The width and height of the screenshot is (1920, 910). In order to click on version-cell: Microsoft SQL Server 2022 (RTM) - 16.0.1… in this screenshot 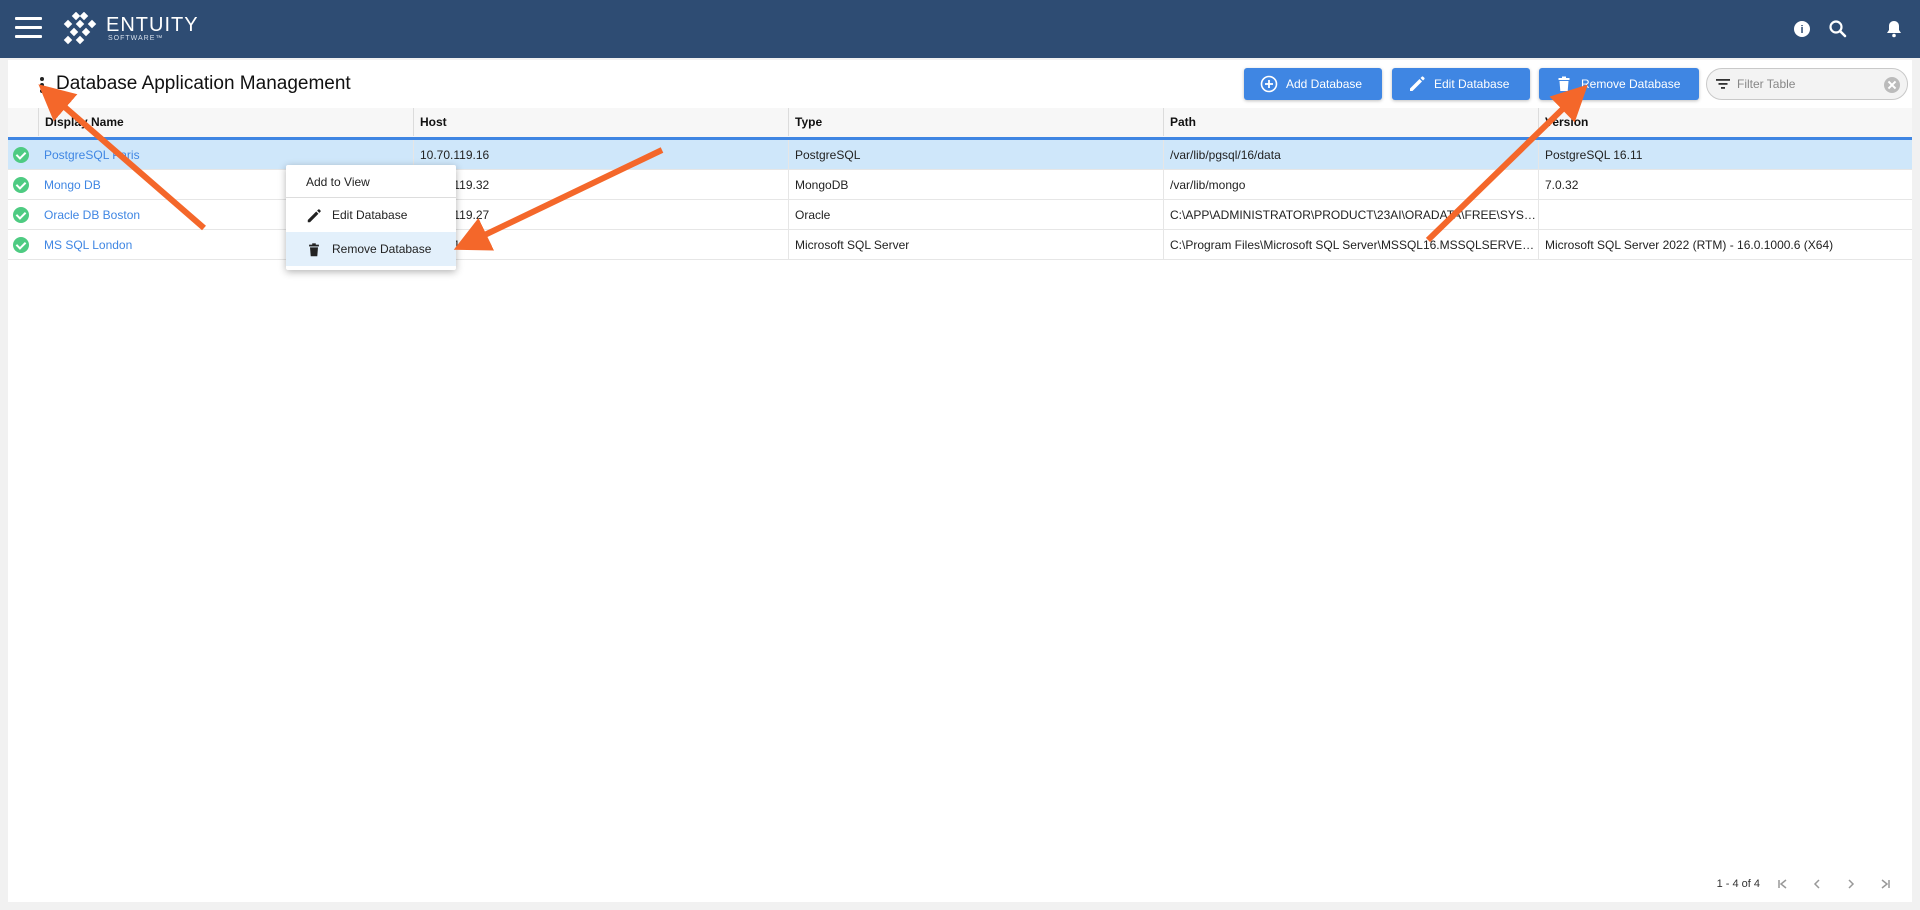, I will do `click(1725, 245)`.